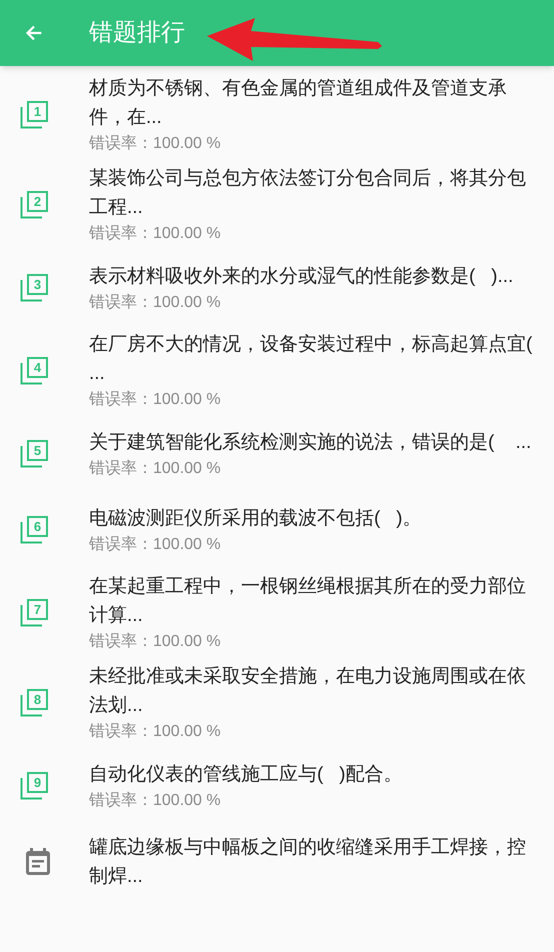 The width and height of the screenshot is (554, 952). What do you see at coordinates (37, 699) in the screenshot?
I see `rank-number: 8` at bounding box center [37, 699].